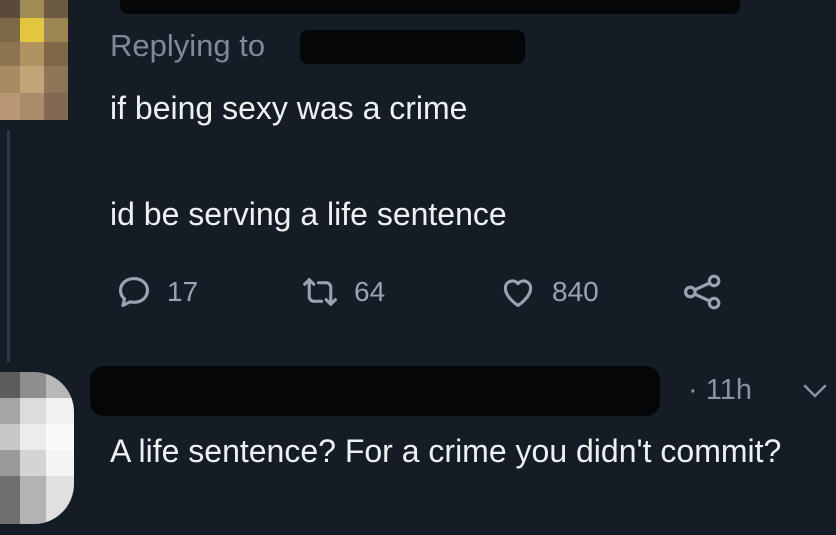 The height and width of the screenshot is (535, 836). I want to click on like-count: 840, so click(575, 291).